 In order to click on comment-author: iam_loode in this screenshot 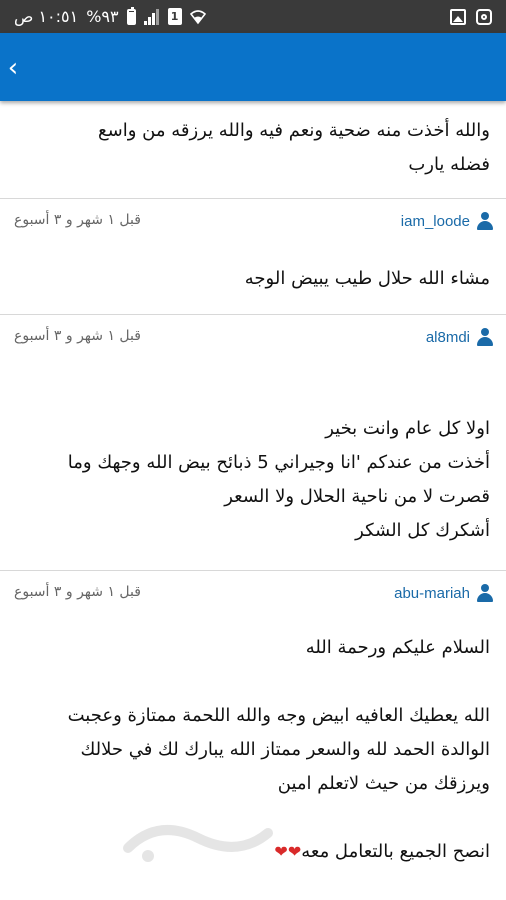, I will do `click(447, 221)`.